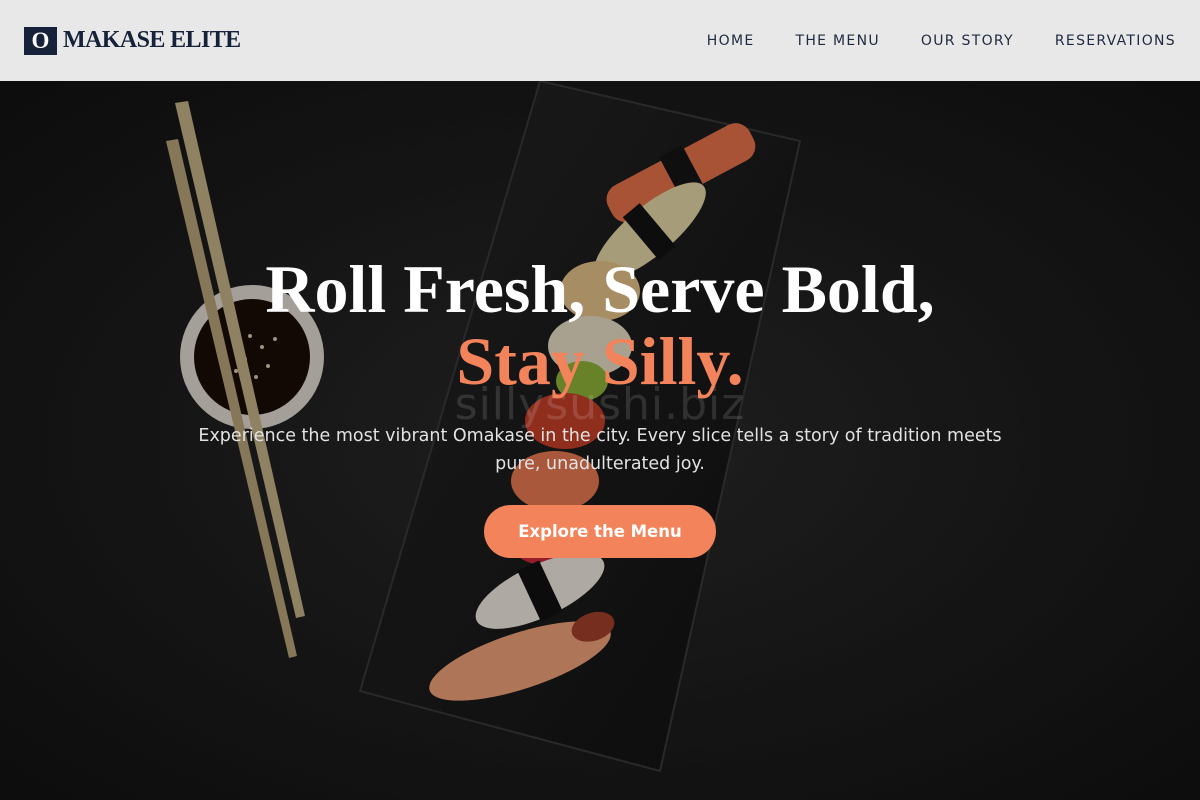  I want to click on explore-menu-button: Explore the Menu, so click(600, 531).